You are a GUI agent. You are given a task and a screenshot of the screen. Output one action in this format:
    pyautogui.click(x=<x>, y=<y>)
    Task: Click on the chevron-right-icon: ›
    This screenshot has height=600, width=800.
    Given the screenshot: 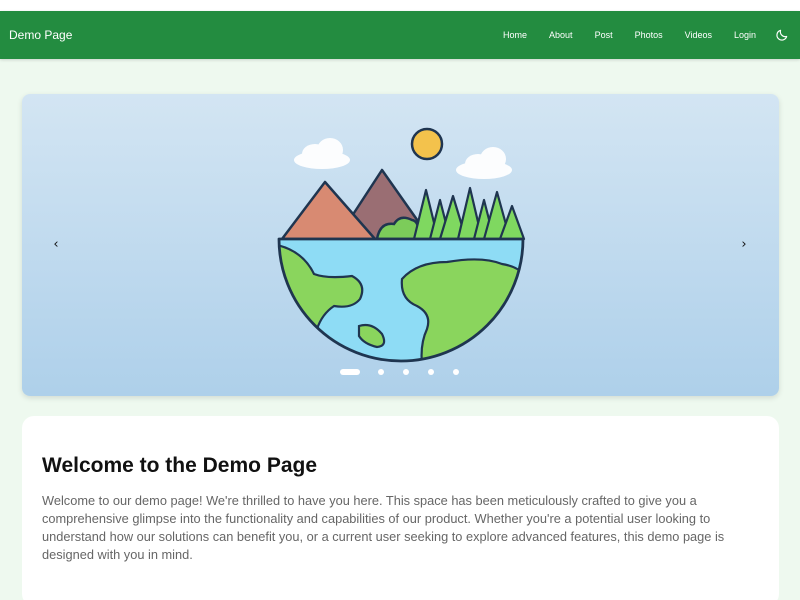 What is the action you would take?
    pyautogui.click(x=744, y=244)
    